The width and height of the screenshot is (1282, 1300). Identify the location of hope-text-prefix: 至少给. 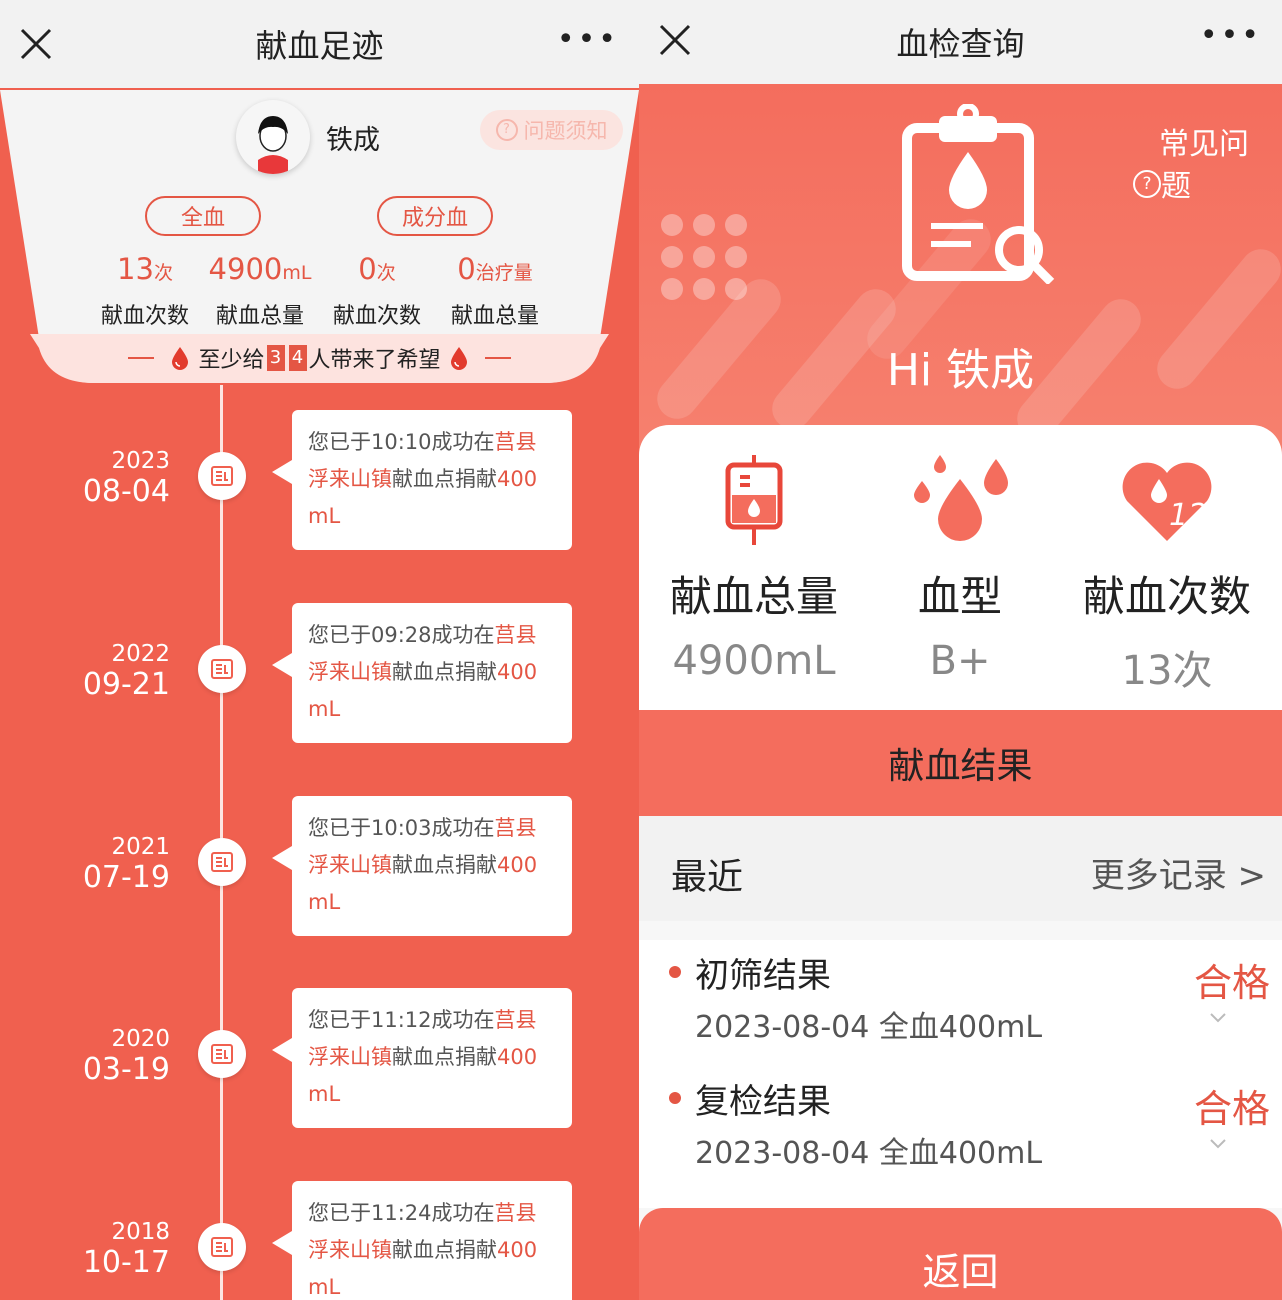
(231, 360).